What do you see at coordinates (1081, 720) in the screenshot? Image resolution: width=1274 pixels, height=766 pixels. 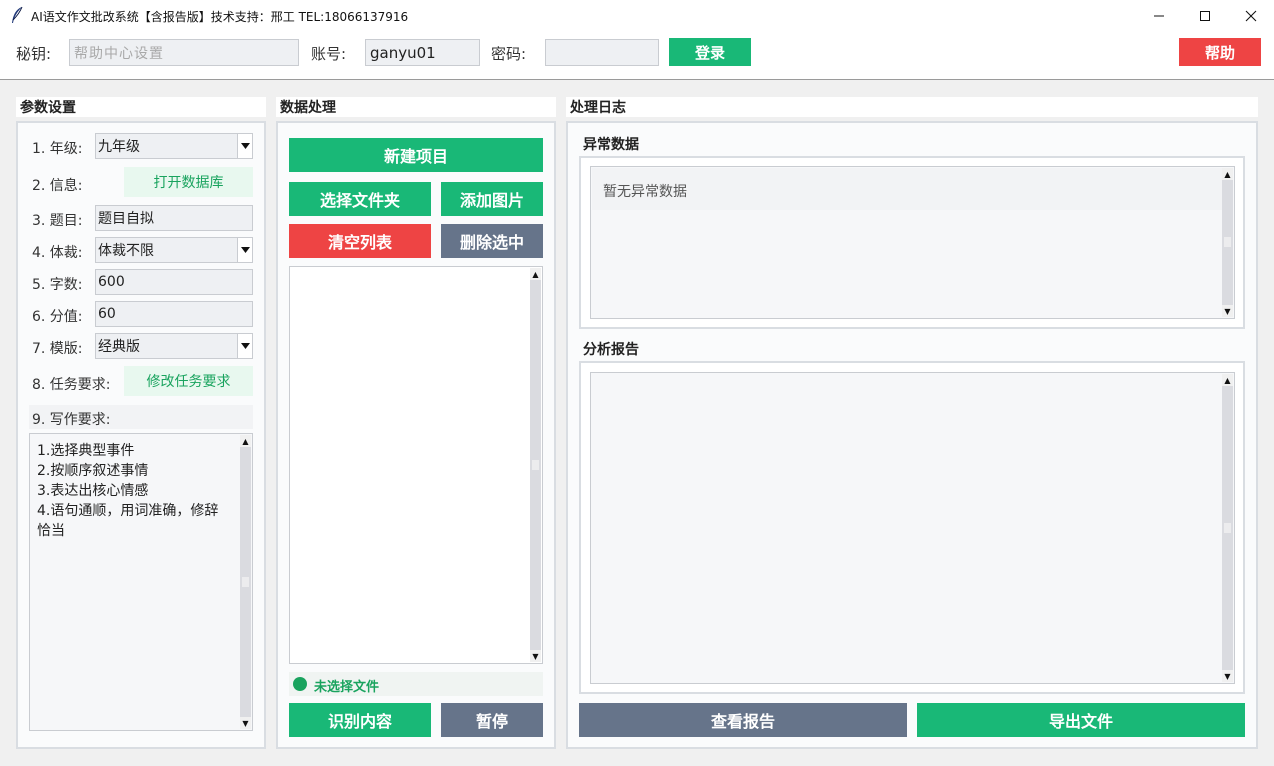 I see `export-file-button: 导出文件` at bounding box center [1081, 720].